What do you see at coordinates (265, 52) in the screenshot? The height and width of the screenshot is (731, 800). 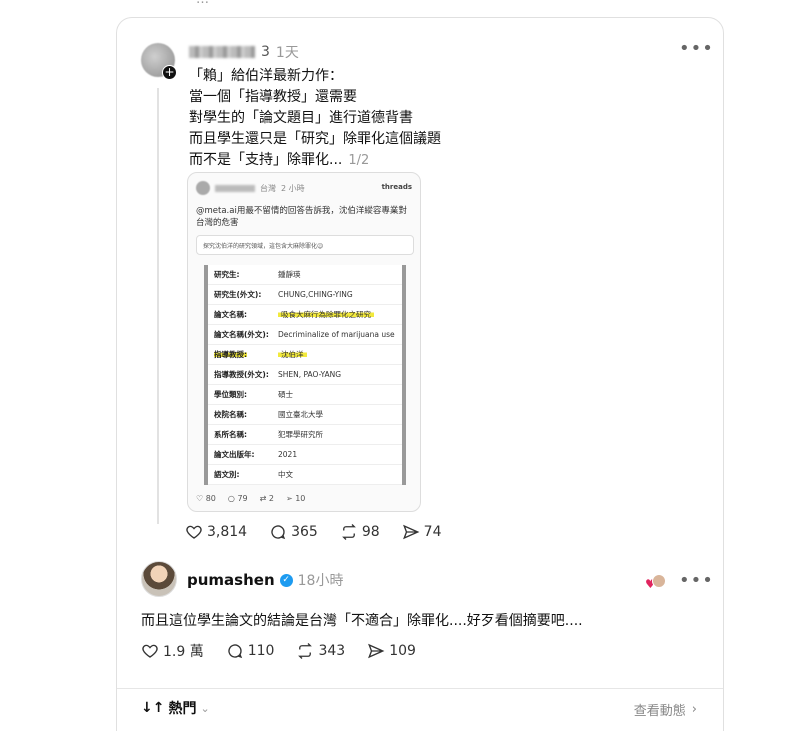 I see `author-name-suffix: 3` at bounding box center [265, 52].